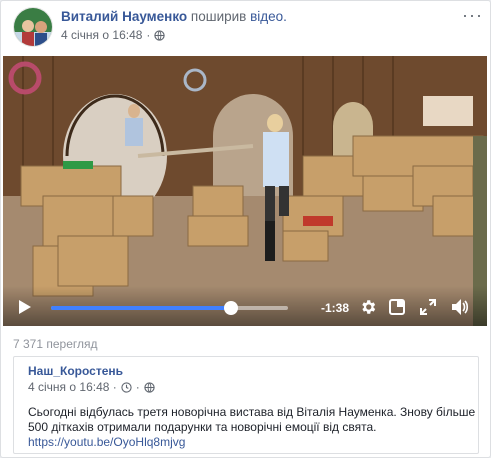 This screenshot has width=491, height=458. I want to click on shared-post-meta: 4 січня о 16:48 · ·, so click(91, 387).